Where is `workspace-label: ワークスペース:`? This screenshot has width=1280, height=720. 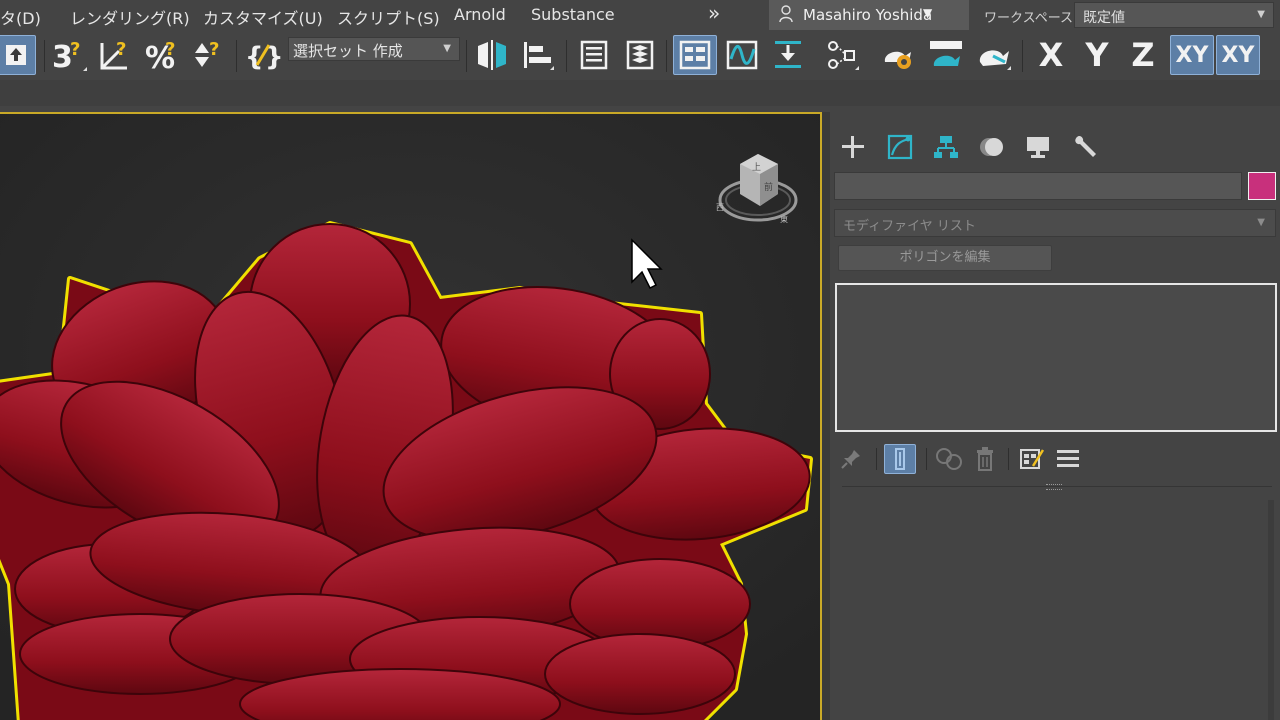 workspace-label: ワークスペース: is located at coordinates (1031, 18).